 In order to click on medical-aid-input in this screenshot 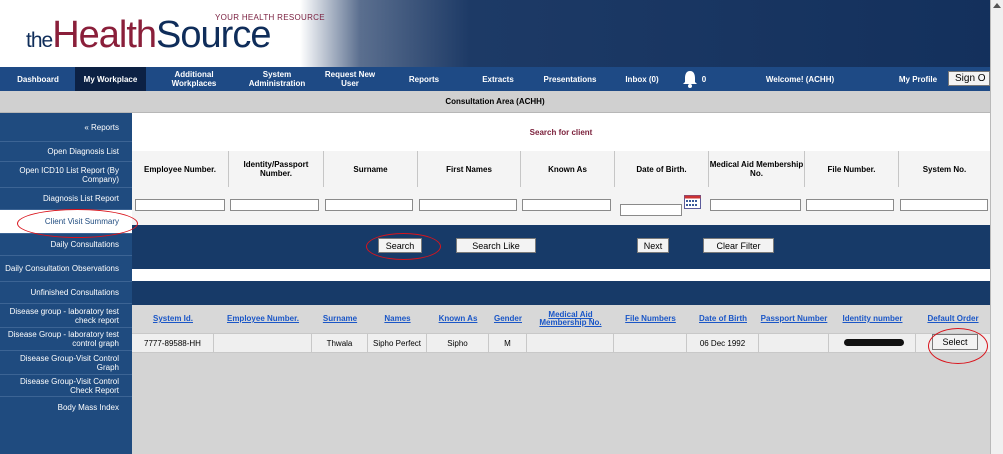, I will do `click(755, 205)`.